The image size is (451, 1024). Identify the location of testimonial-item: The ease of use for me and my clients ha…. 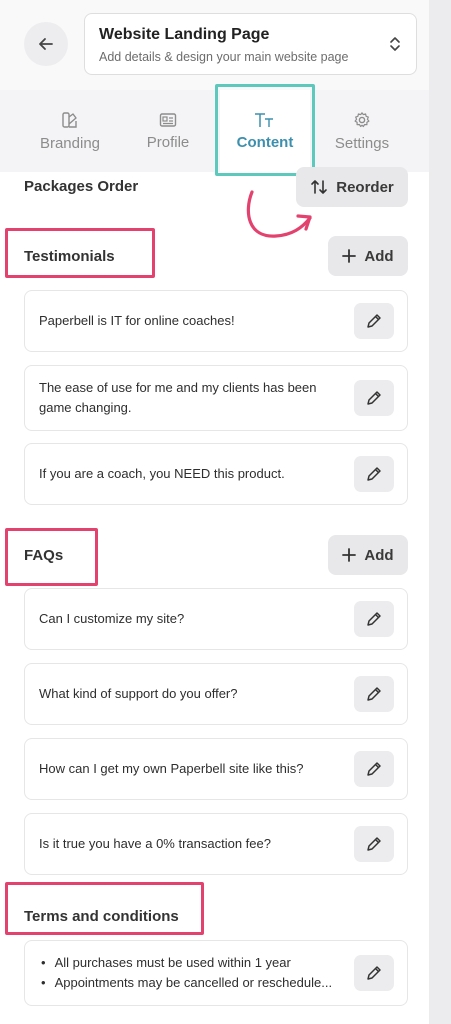
(216, 398).